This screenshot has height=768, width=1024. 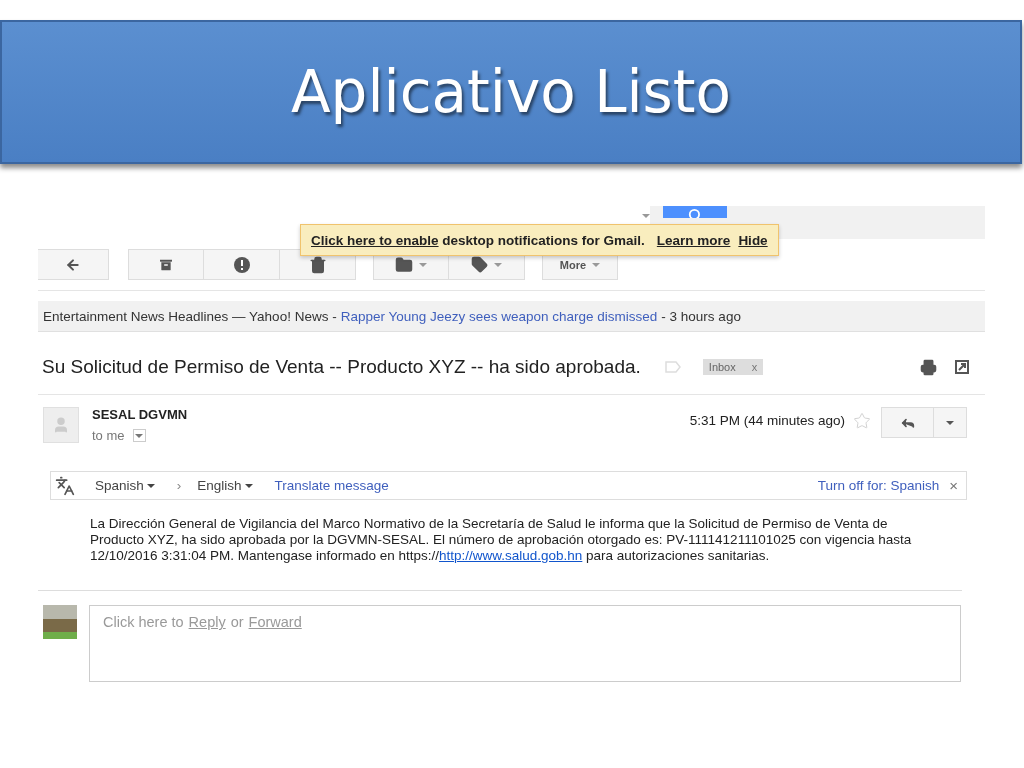 What do you see at coordinates (61, 425) in the screenshot?
I see `avatar` at bounding box center [61, 425].